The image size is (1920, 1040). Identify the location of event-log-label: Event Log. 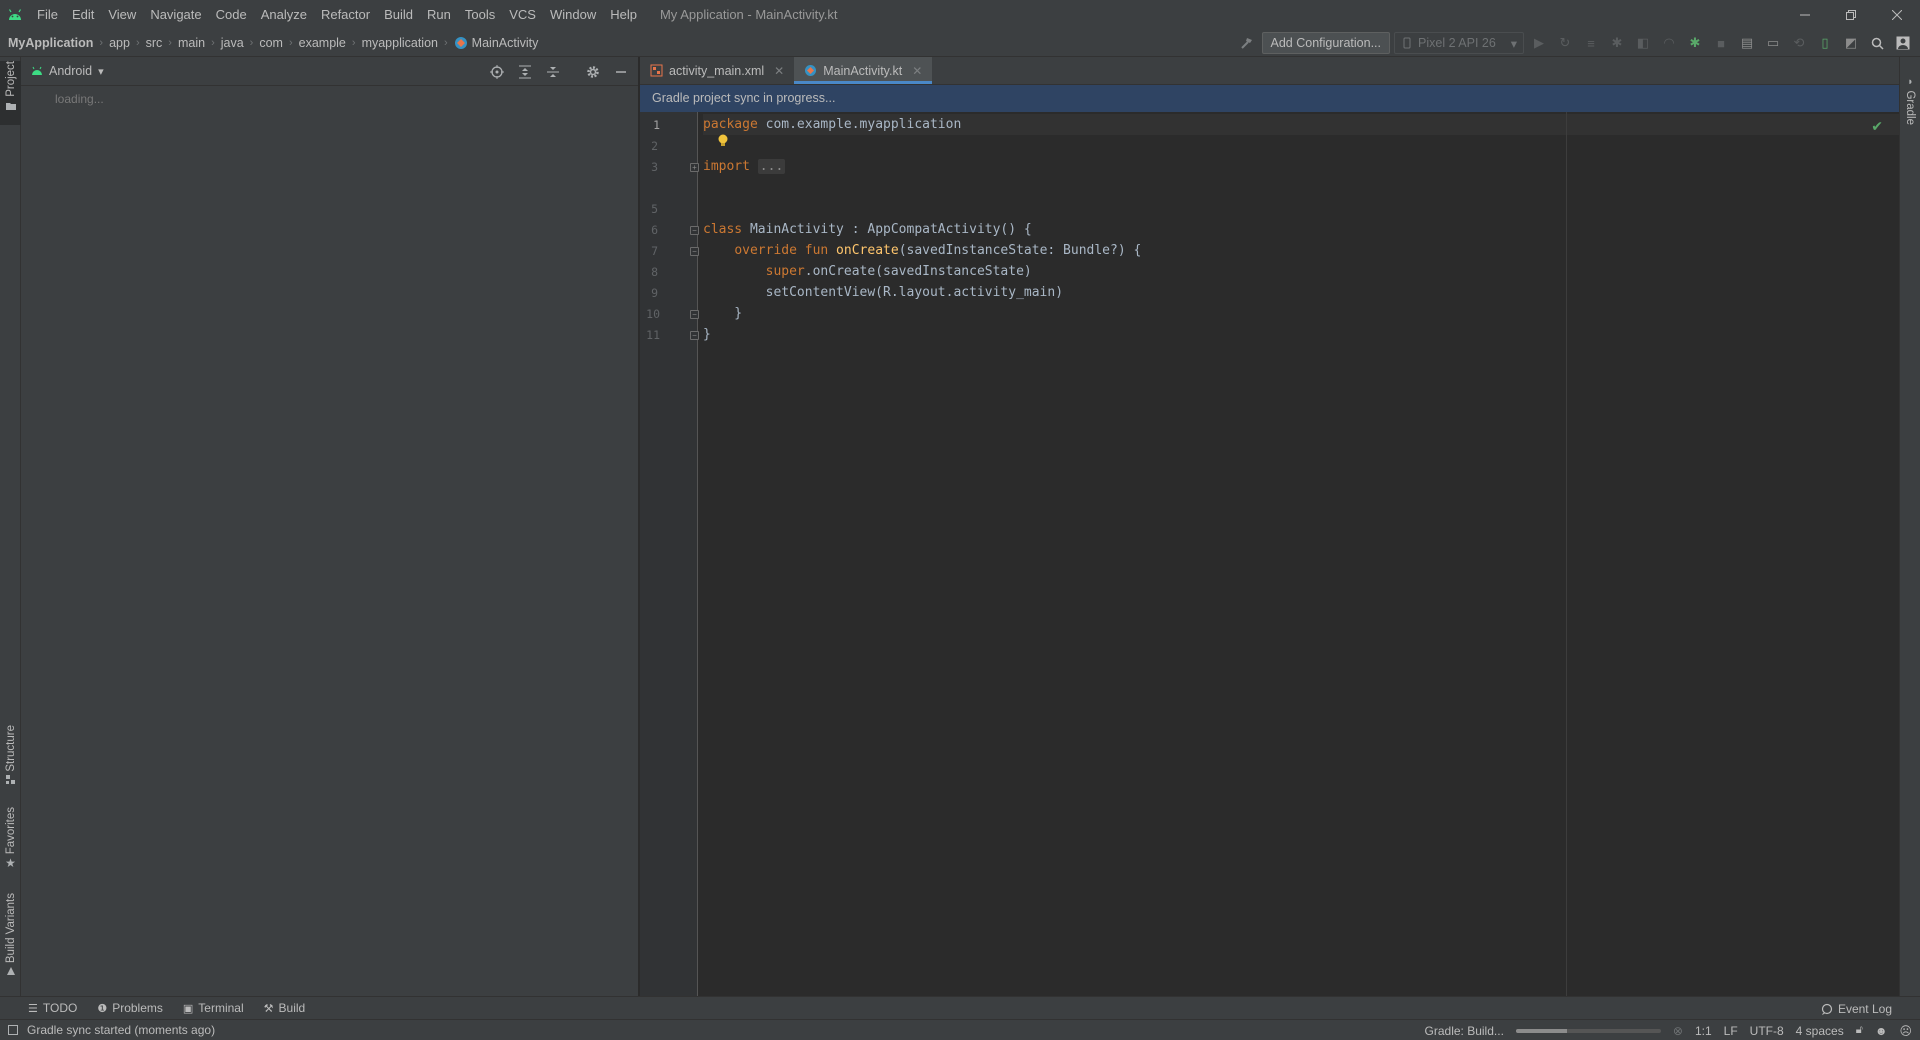
(1864, 1008).